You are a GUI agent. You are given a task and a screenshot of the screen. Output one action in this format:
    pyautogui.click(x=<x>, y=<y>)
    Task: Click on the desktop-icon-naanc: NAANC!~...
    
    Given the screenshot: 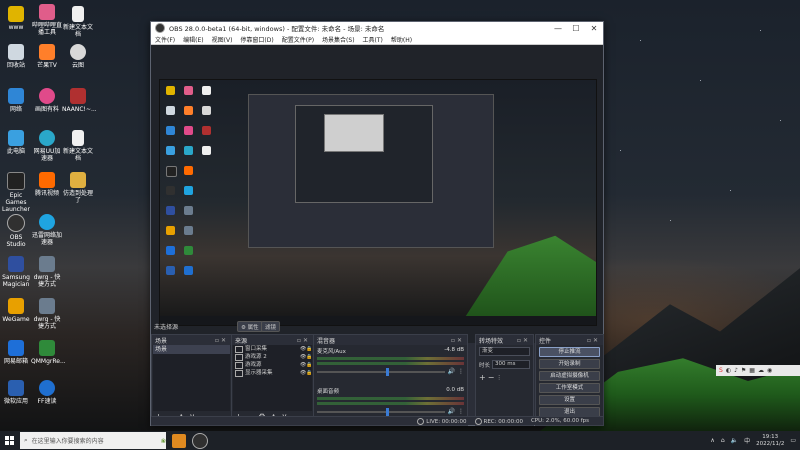 What is the action you would take?
    pyautogui.click(x=79, y=100)
    